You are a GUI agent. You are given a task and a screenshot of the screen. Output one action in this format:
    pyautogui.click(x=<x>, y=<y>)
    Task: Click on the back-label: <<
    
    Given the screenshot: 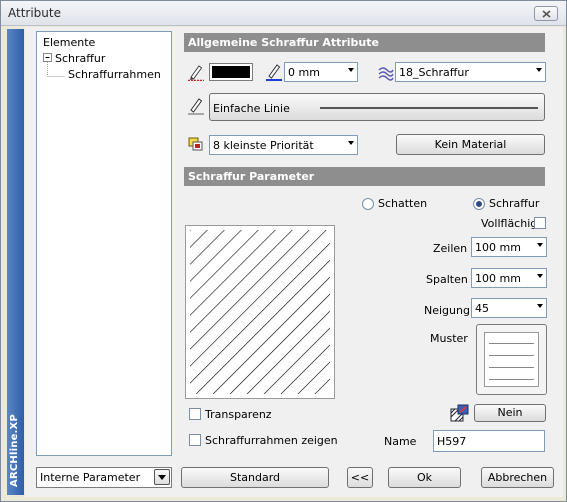 What is the action you would take?
    pyautogui.click(x=360, y=477)
    